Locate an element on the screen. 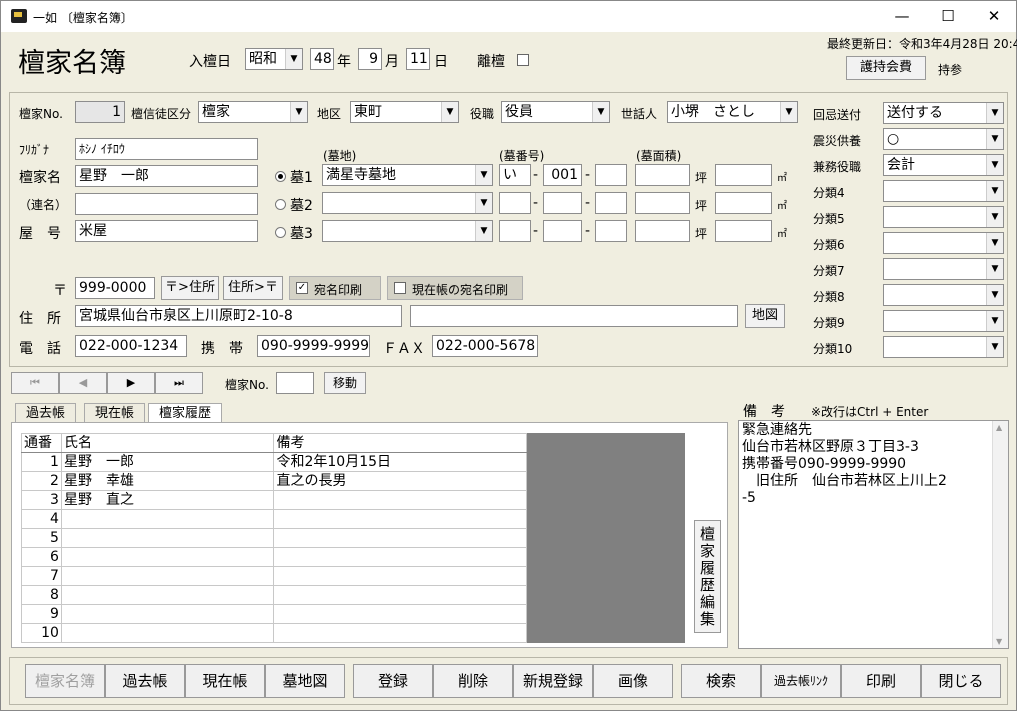  scroll-up-icon: ▲ is located at coordinates (999, 427).